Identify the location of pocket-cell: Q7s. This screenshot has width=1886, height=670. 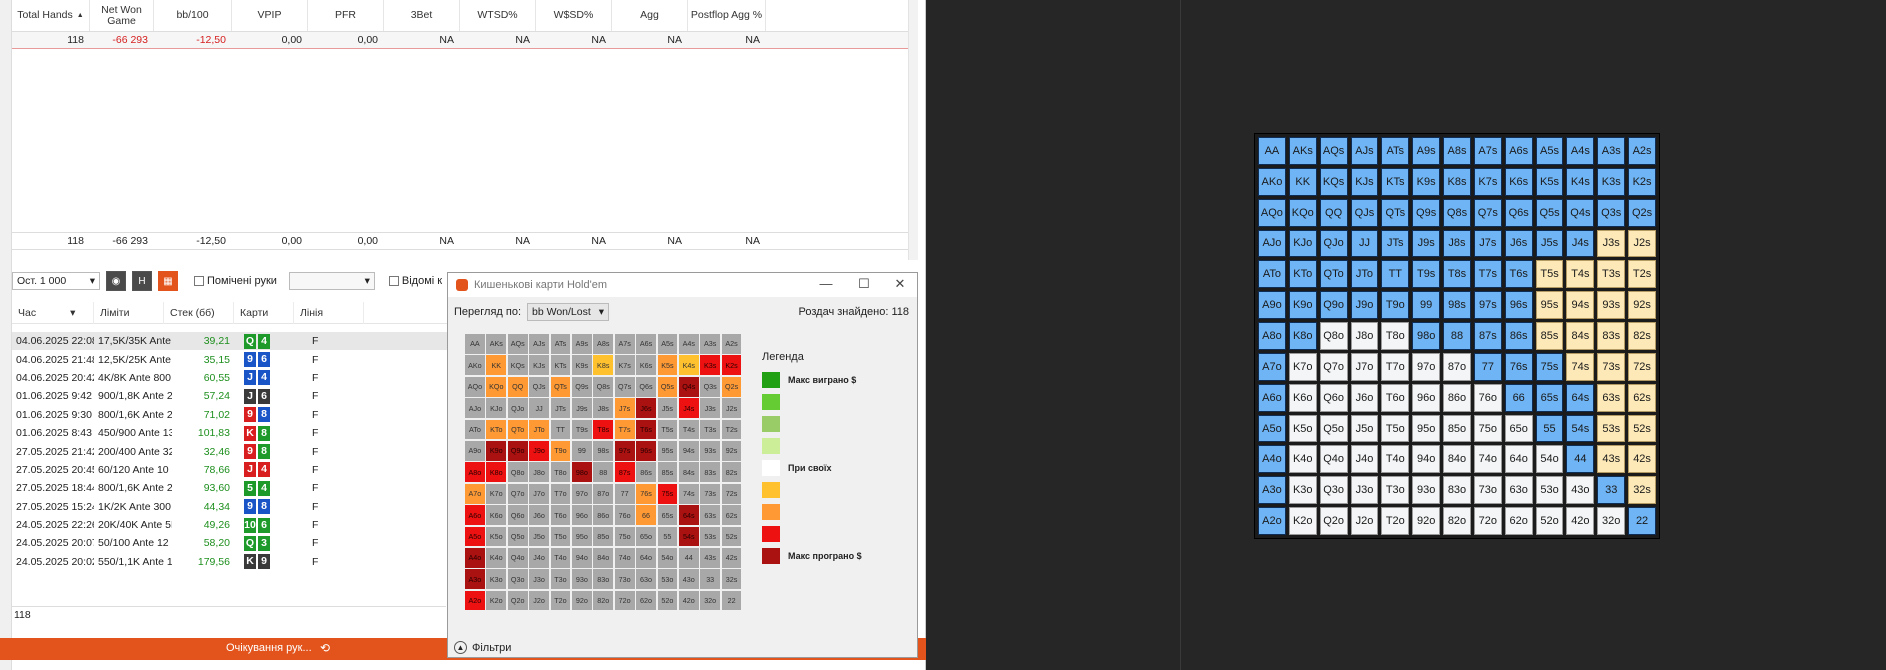
(624, 386).